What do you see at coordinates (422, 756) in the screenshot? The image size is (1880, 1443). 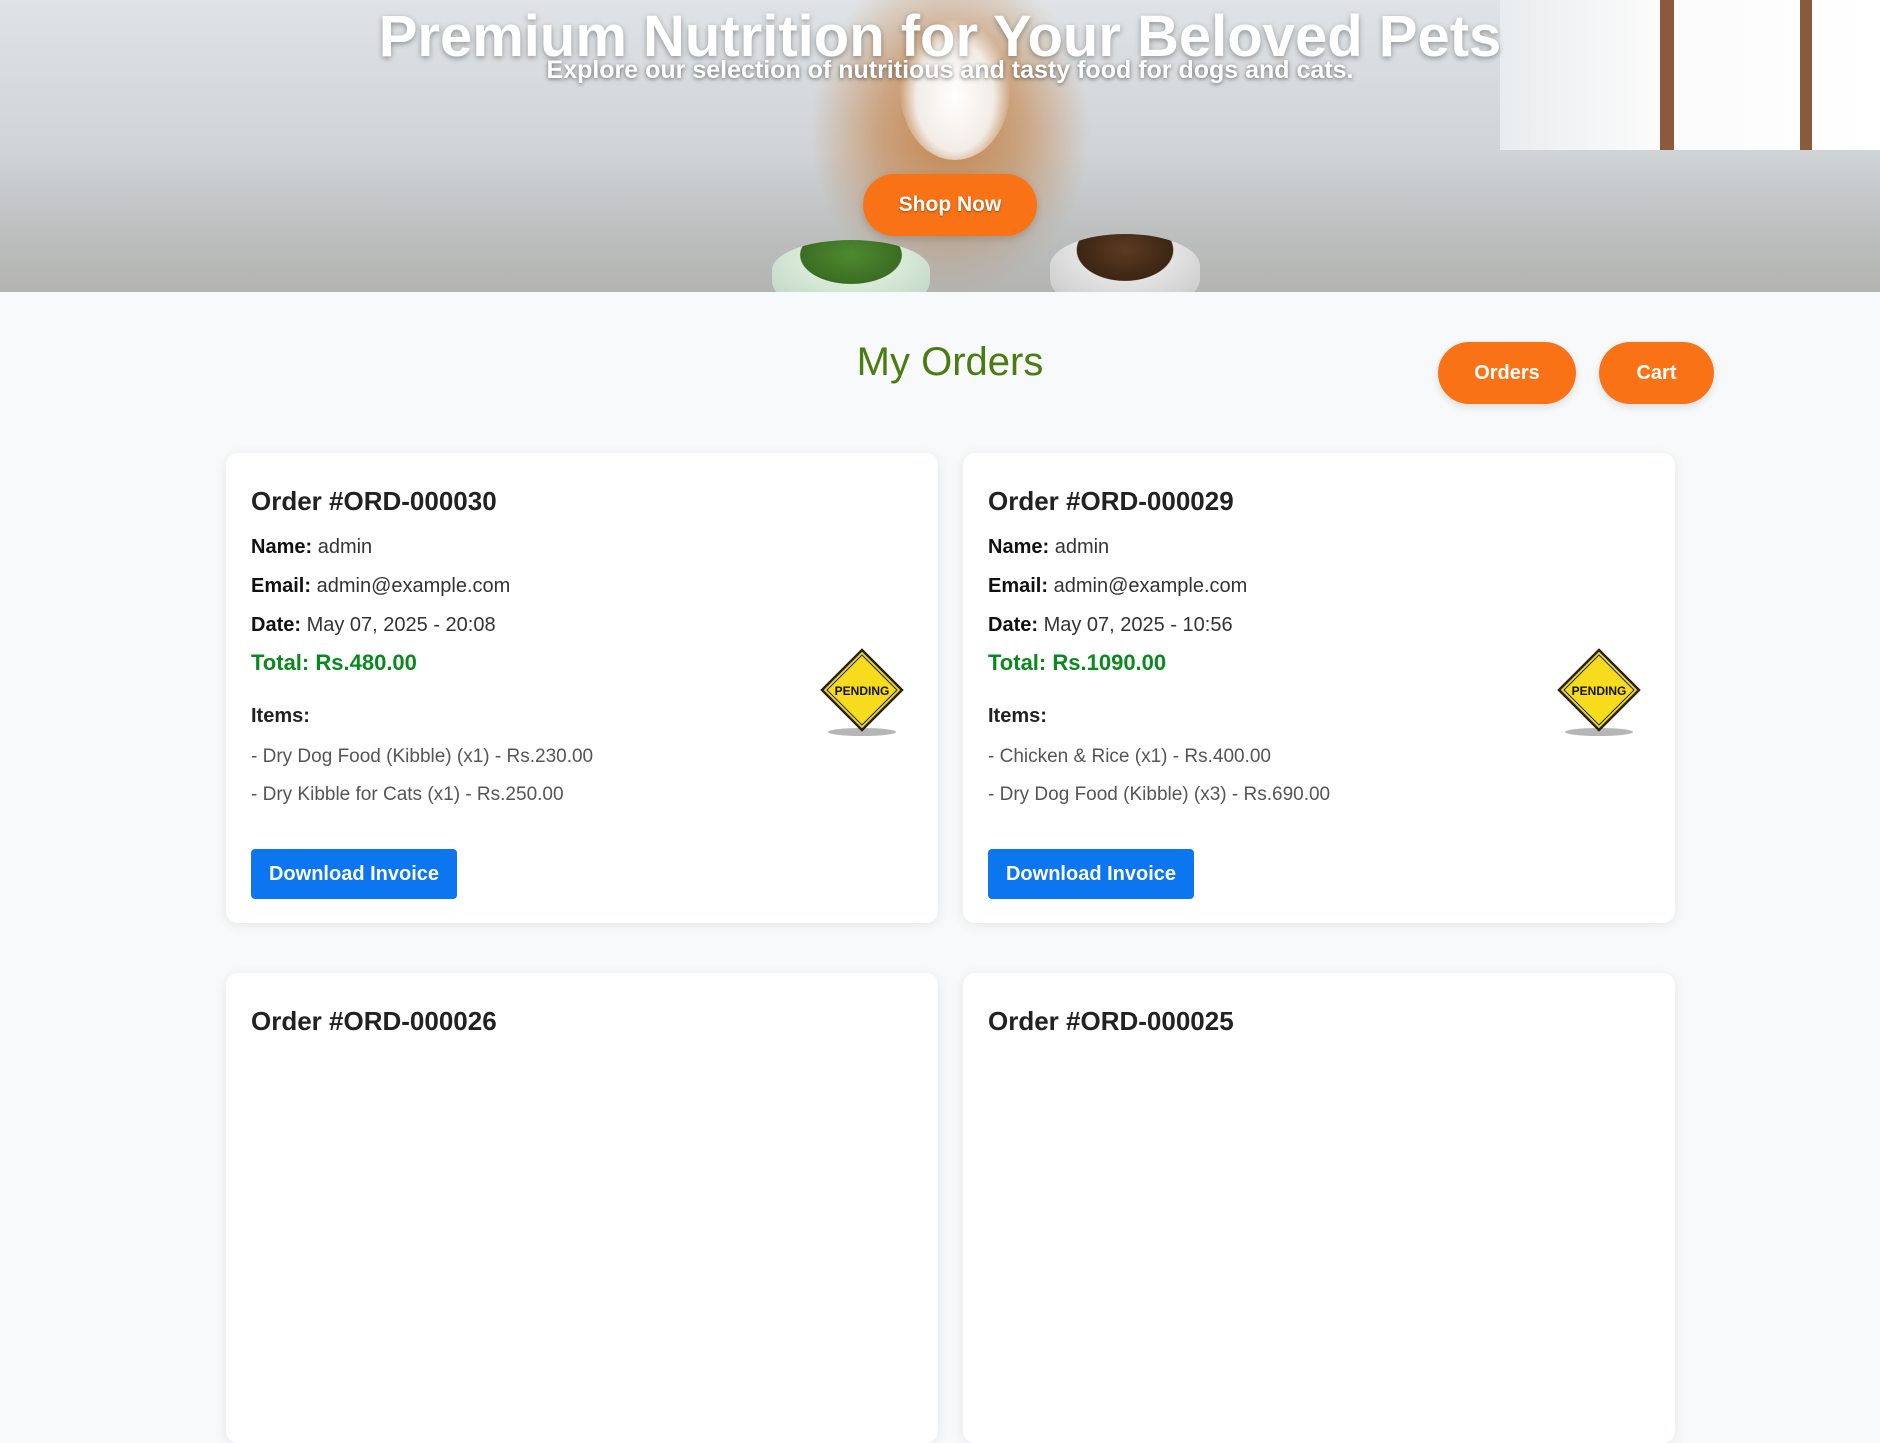 I see `order-item: - Dry Dog Food (Kibble) (x1) - Rs.230.00` at bounding box center [422, 756].